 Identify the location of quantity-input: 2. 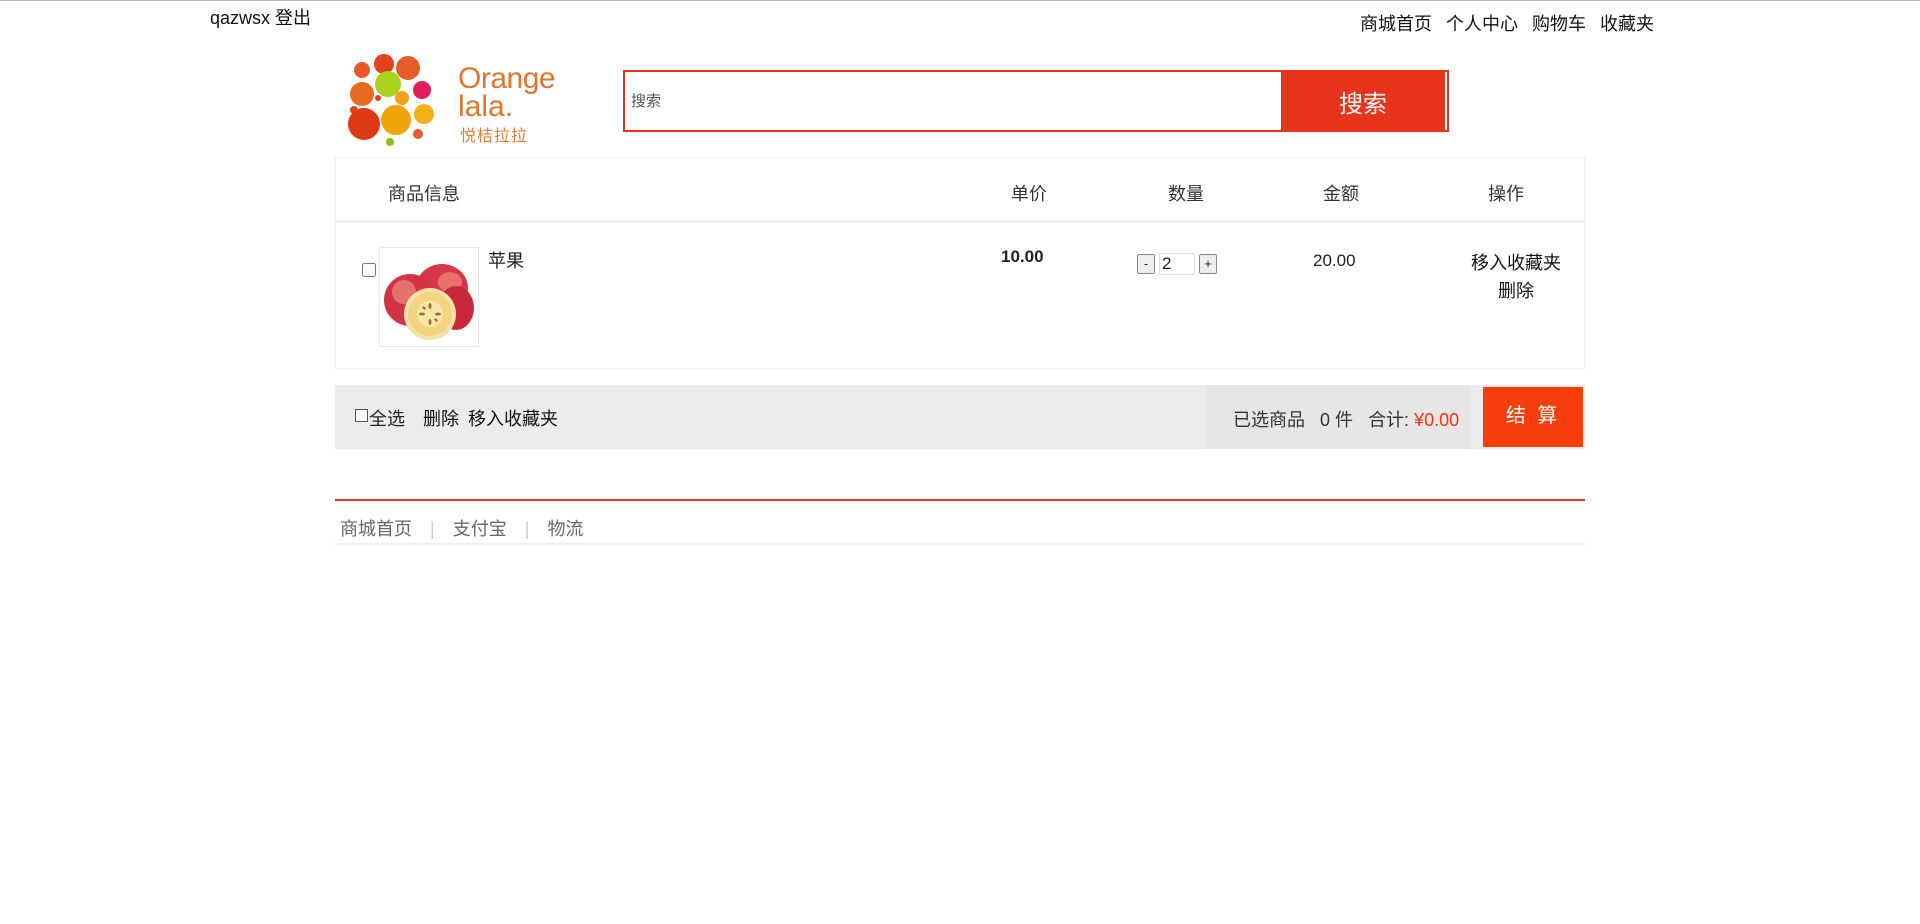
(1177, 264).